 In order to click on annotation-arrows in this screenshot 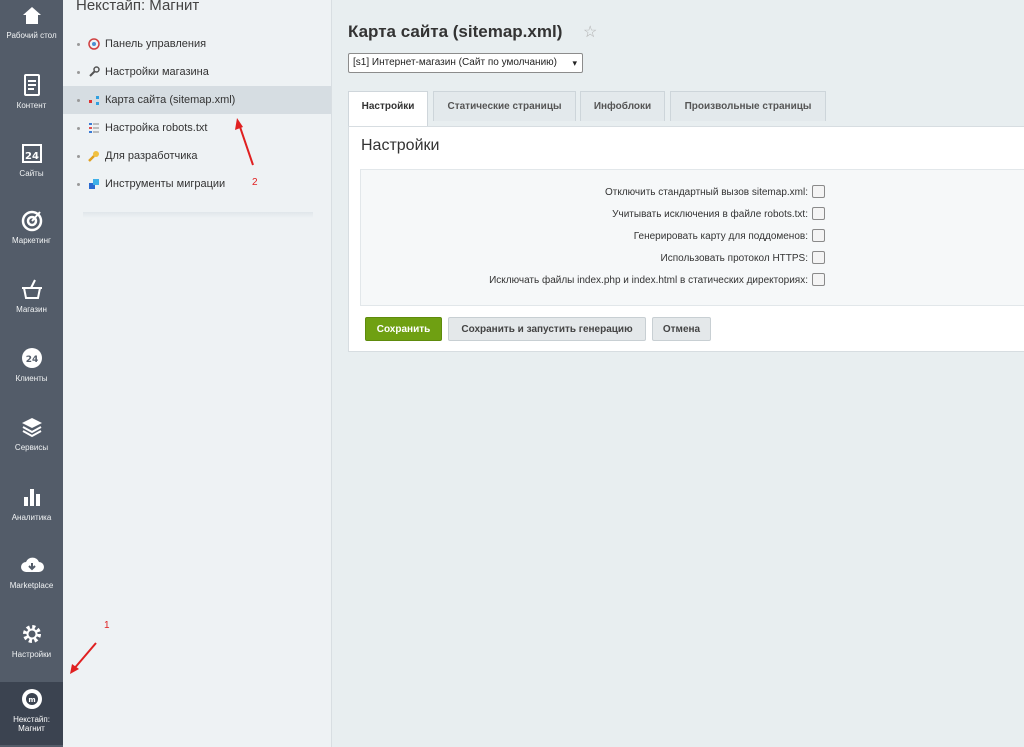, I will do `click(162, 396)`.